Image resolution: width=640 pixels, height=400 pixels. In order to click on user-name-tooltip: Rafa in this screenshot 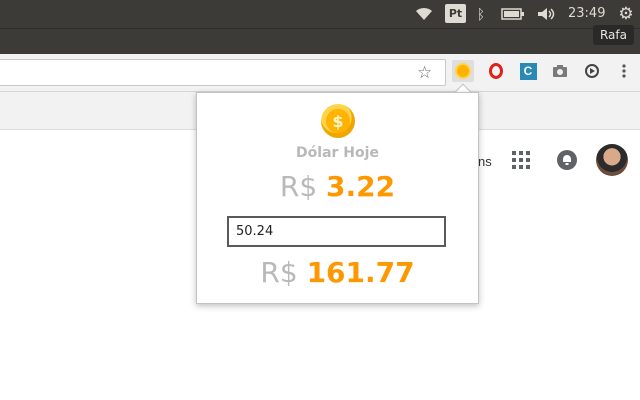, I will do `click(613, 35)`.